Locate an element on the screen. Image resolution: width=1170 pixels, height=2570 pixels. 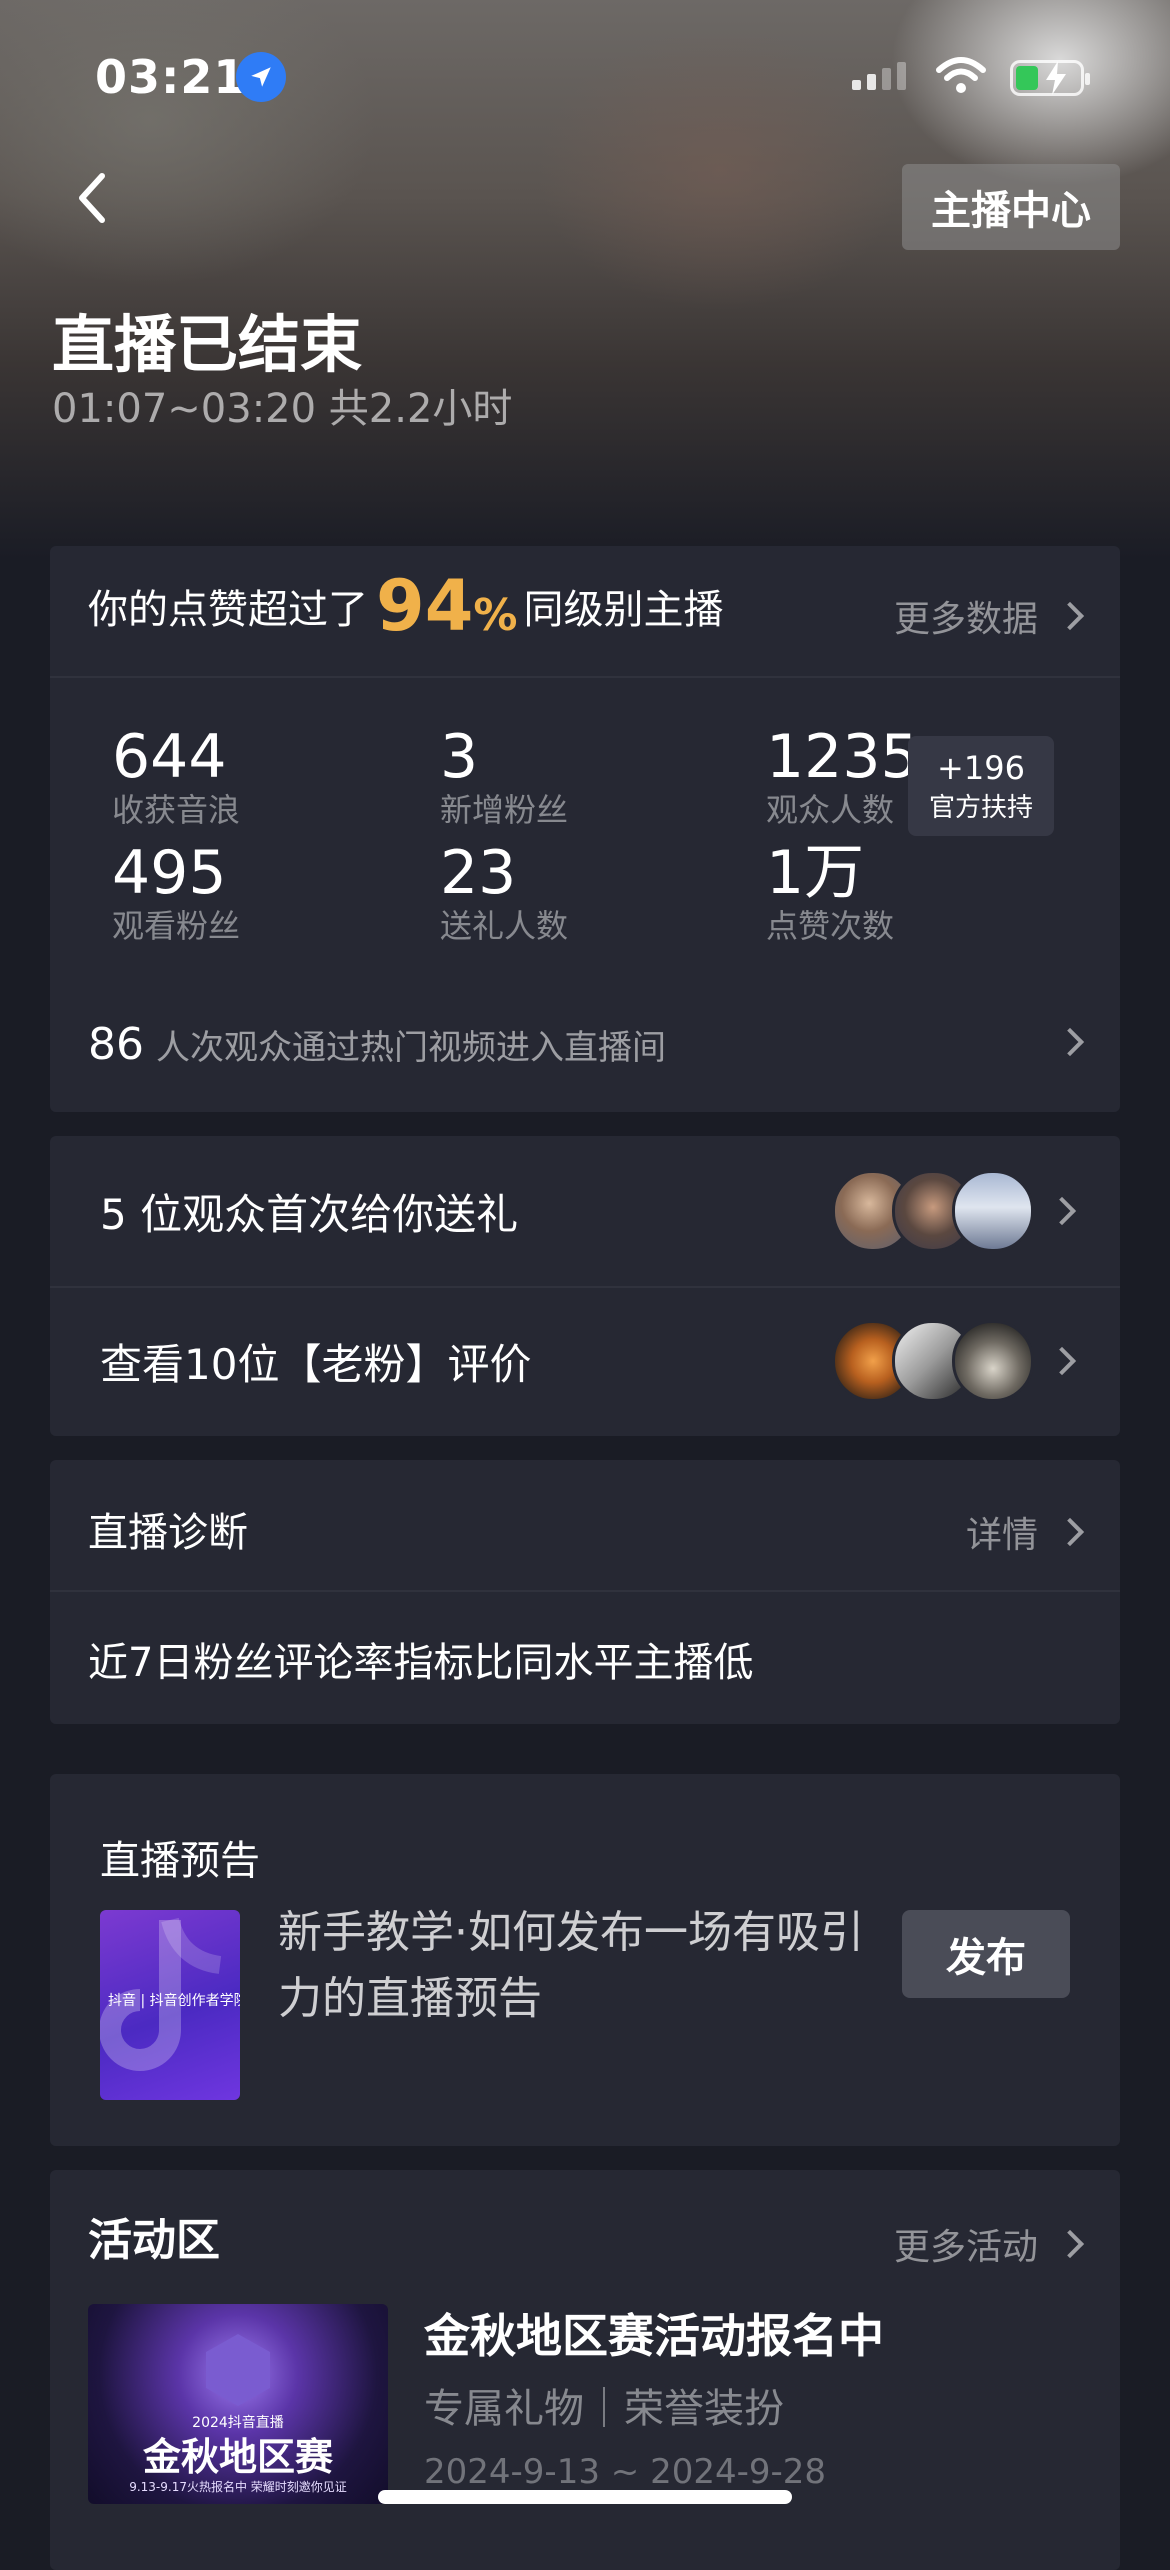
stat-item: 3 新增粉丝 is located at coordinates (504, 775).